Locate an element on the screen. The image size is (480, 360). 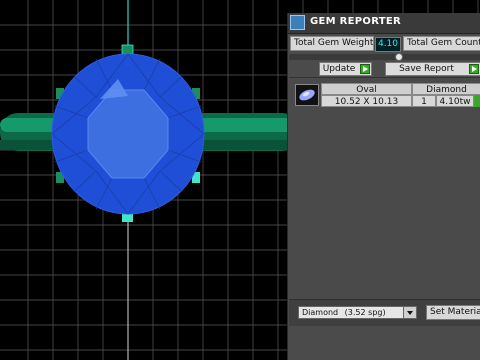
table-cell-weight: 4.10tw is located at coordinates (455, 101).